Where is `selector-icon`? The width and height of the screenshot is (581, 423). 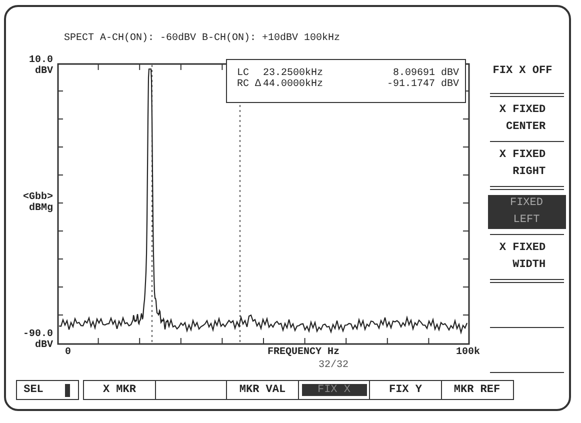
selector-icon is located at coordinates (67, 390).